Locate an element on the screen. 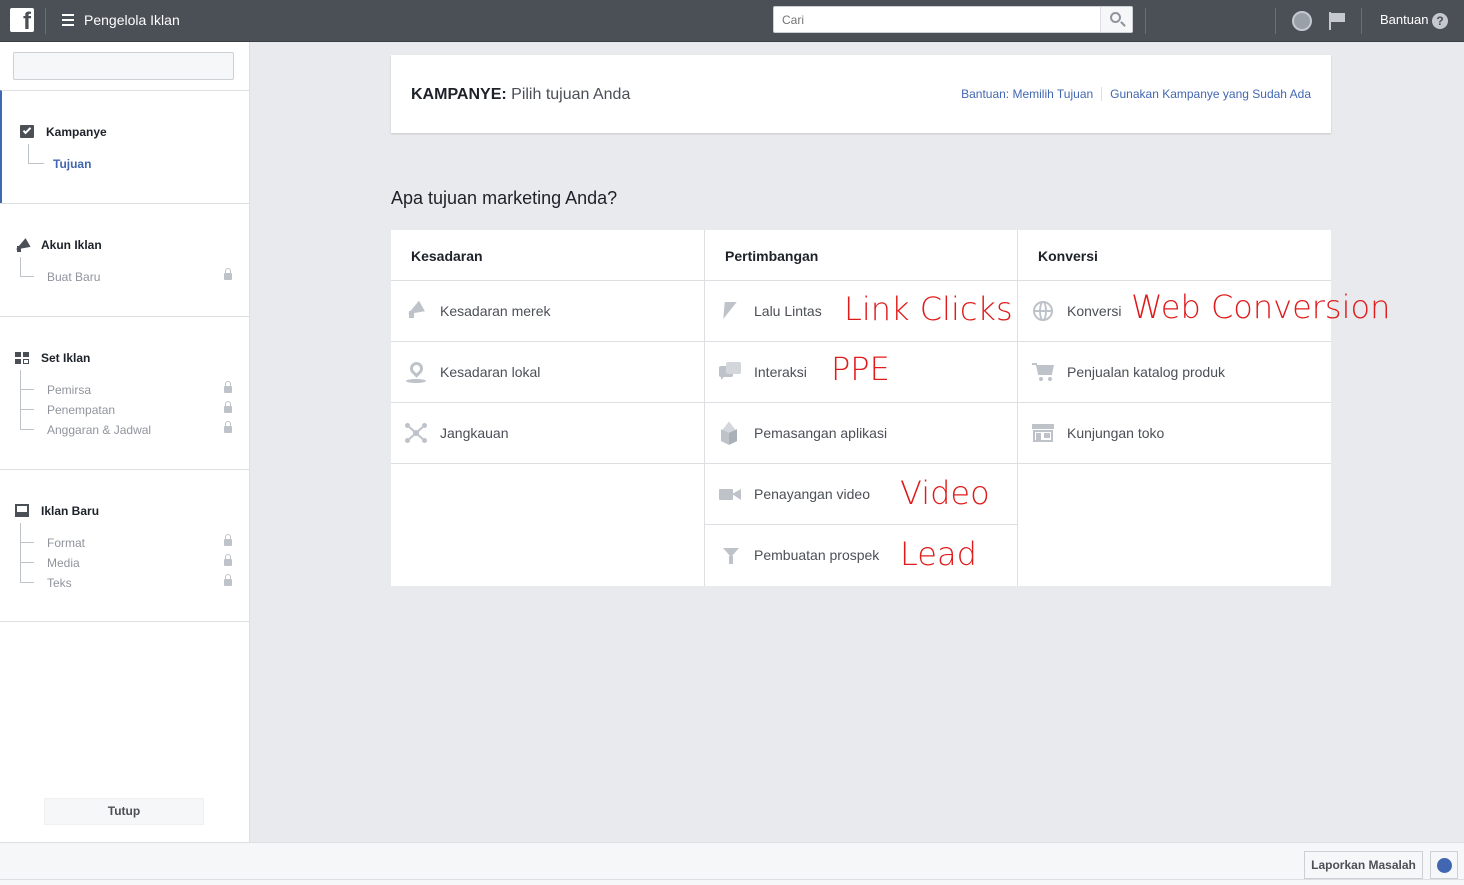 This screenshot has height=885, width=1464. objective-app-installs: Pemasangan aplikasi is located at coordinates (861, 433).